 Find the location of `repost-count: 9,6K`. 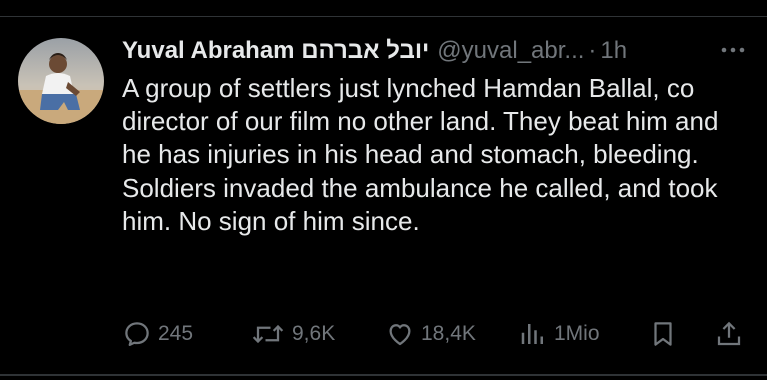

repost-count: 9,6K is located at coordinates (314, 333).